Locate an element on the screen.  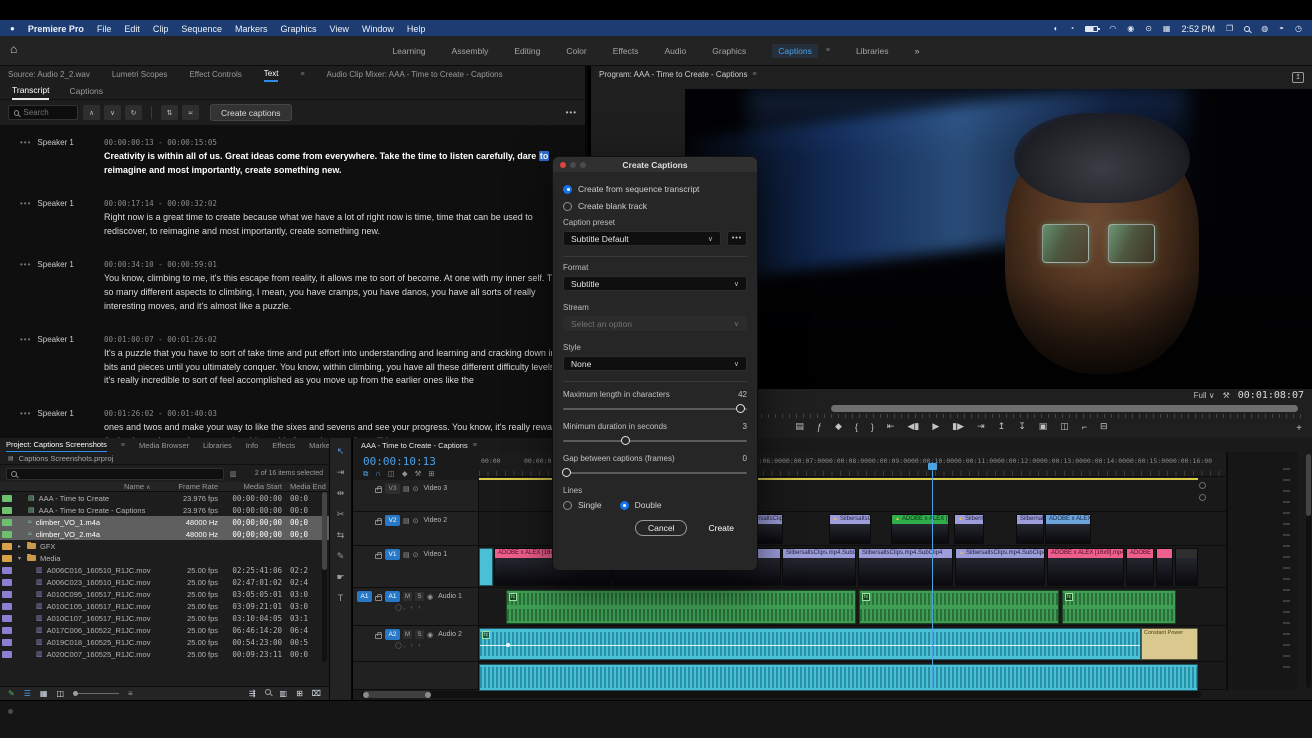
subtab-transcript: Transcript is located at coordinates (31, 91).